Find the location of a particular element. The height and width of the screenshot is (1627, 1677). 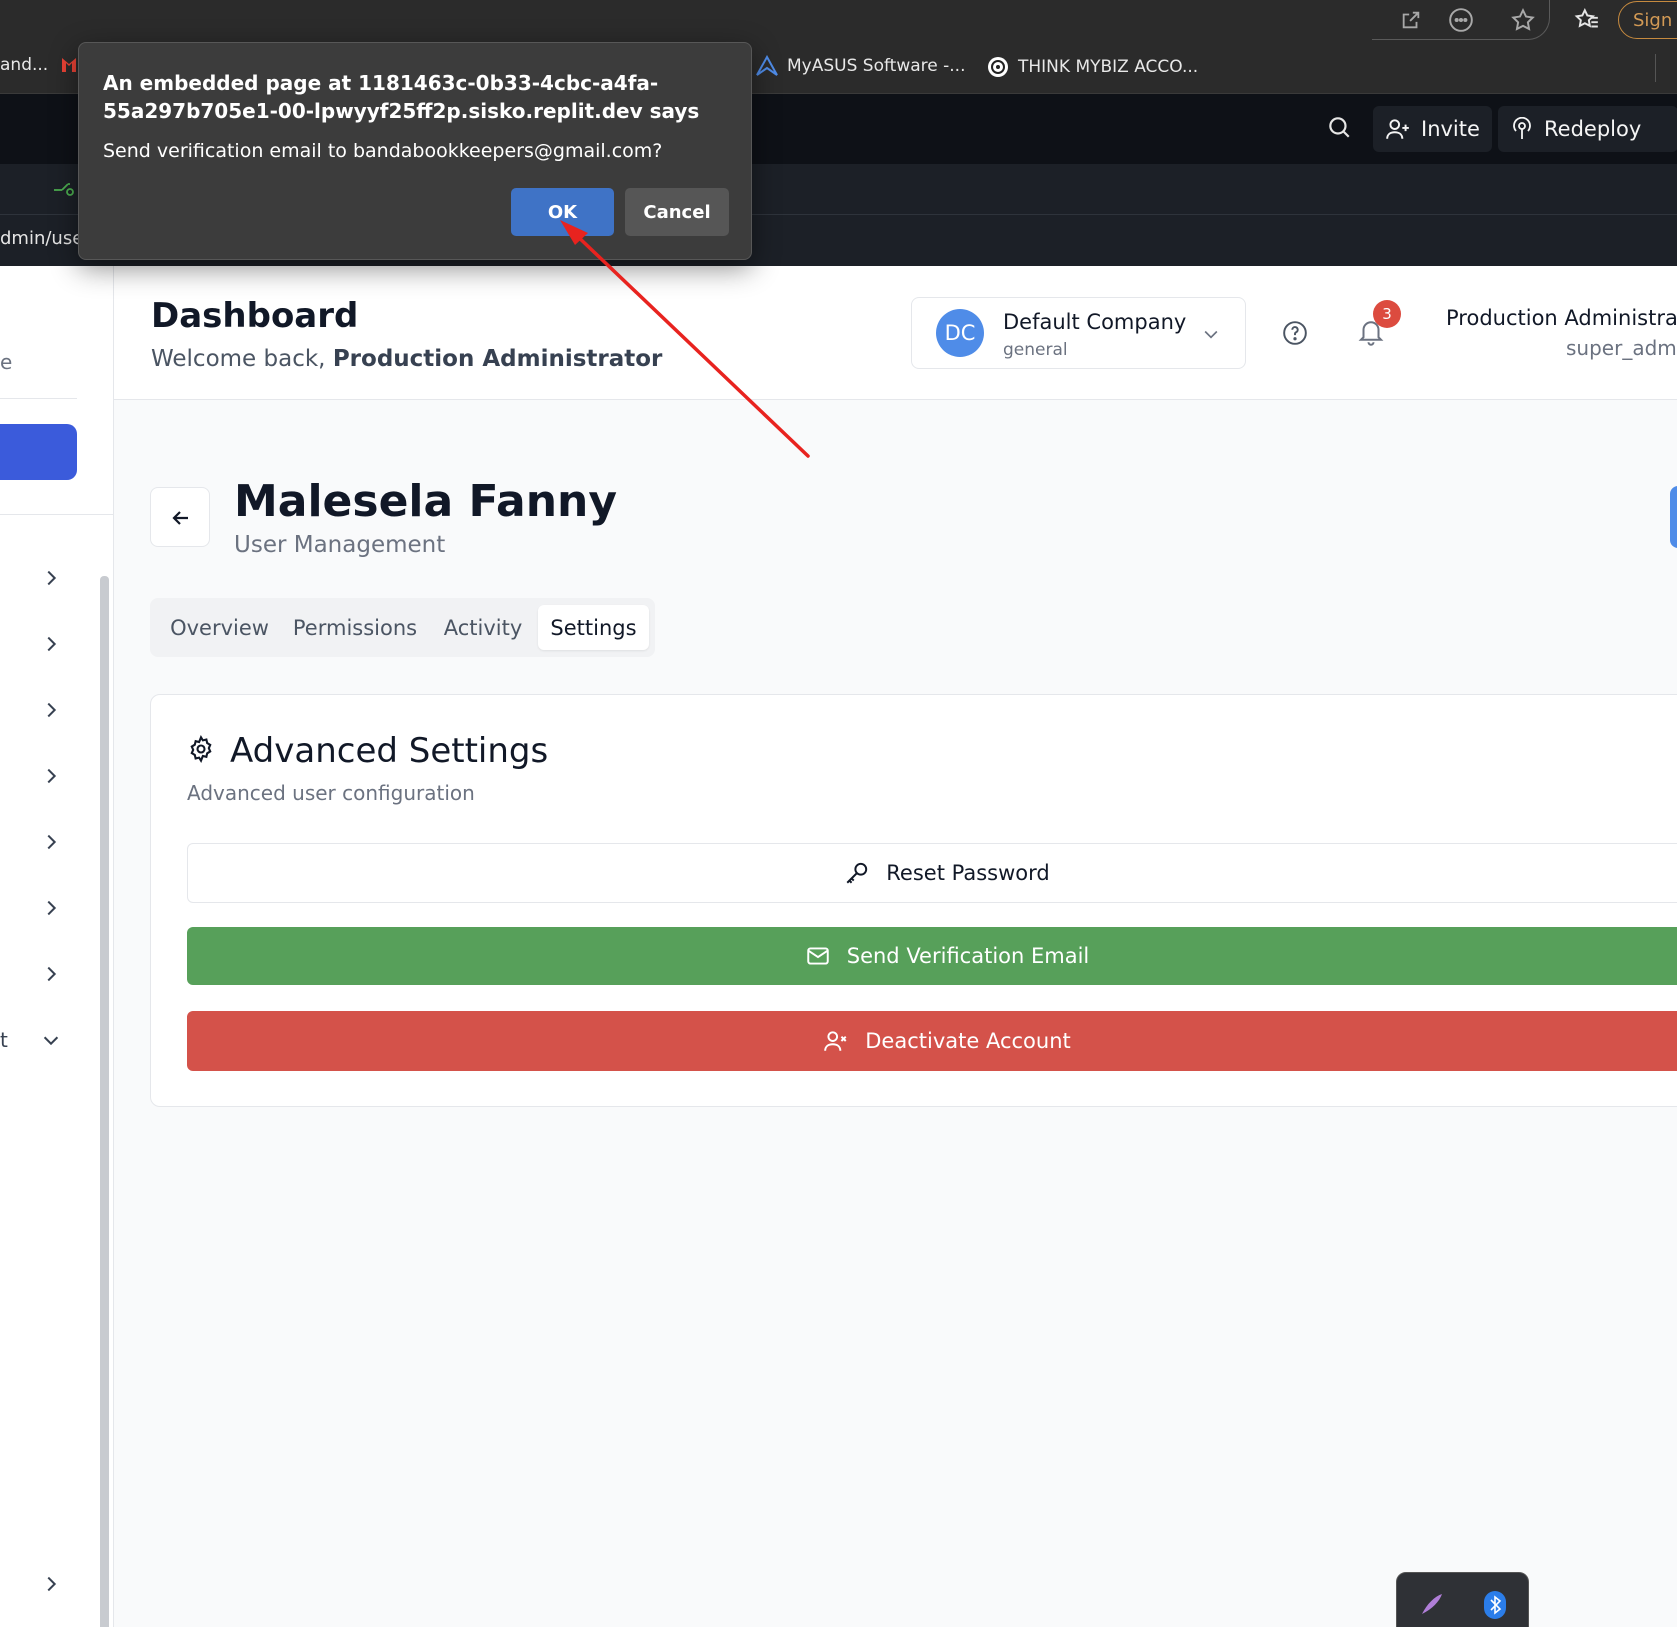

reset-password-label: Reset Password is located at coordinates (968, 873).